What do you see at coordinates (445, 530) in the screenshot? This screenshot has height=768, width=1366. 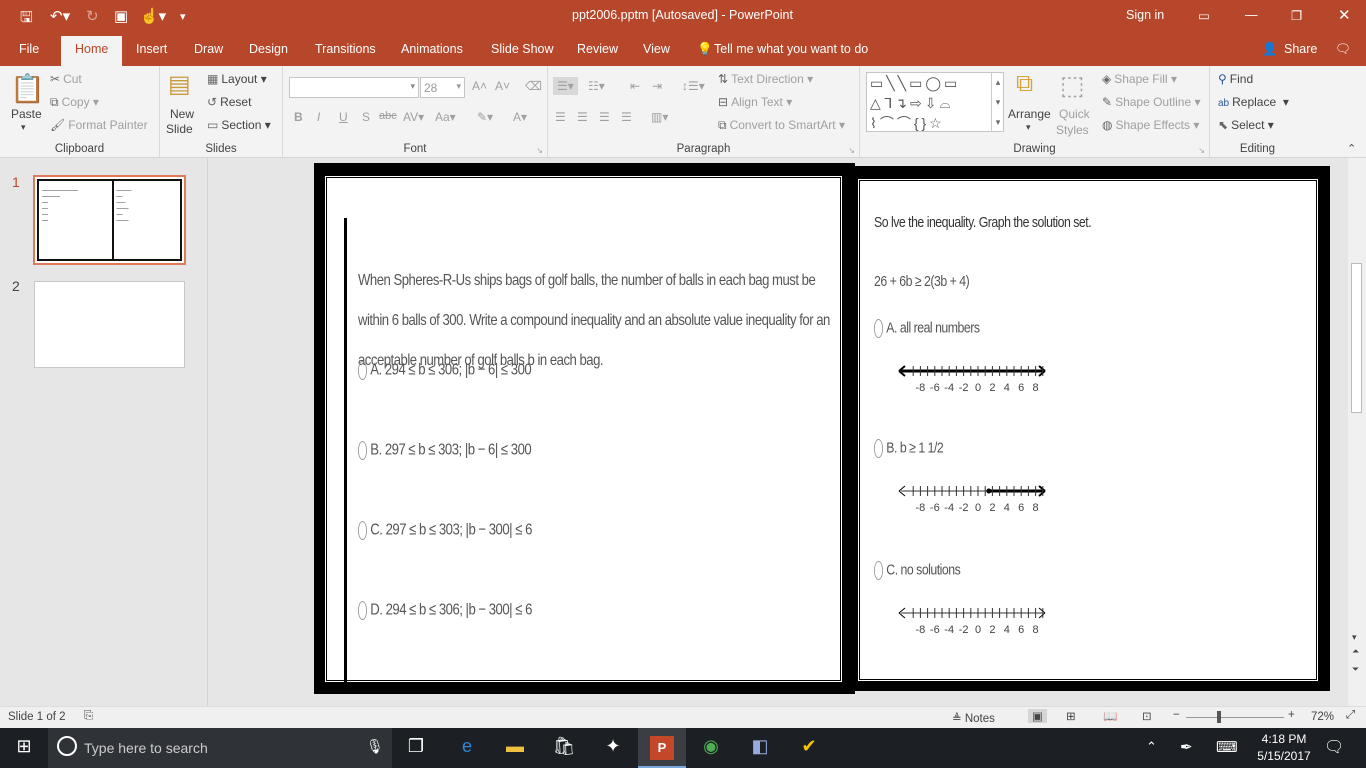 I see `answer-option-c: C. 297 ≤ b ≤ 303; |b − 300| ≤ 6` at bounding box center [445, 530].